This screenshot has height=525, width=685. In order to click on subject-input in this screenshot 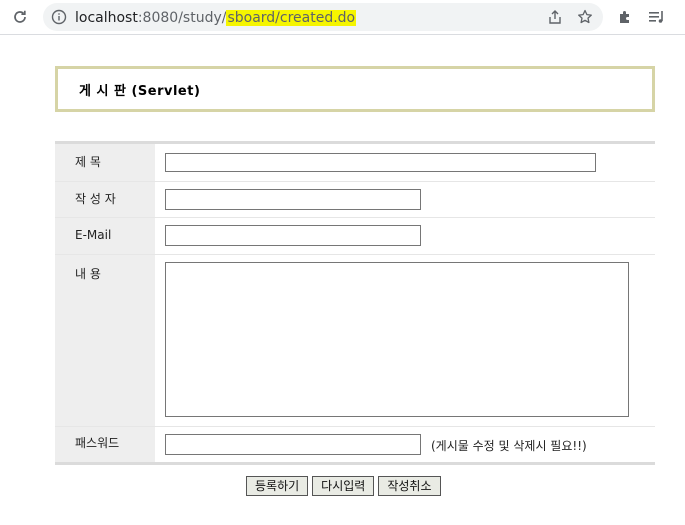, I will do `click(380, 162)`.